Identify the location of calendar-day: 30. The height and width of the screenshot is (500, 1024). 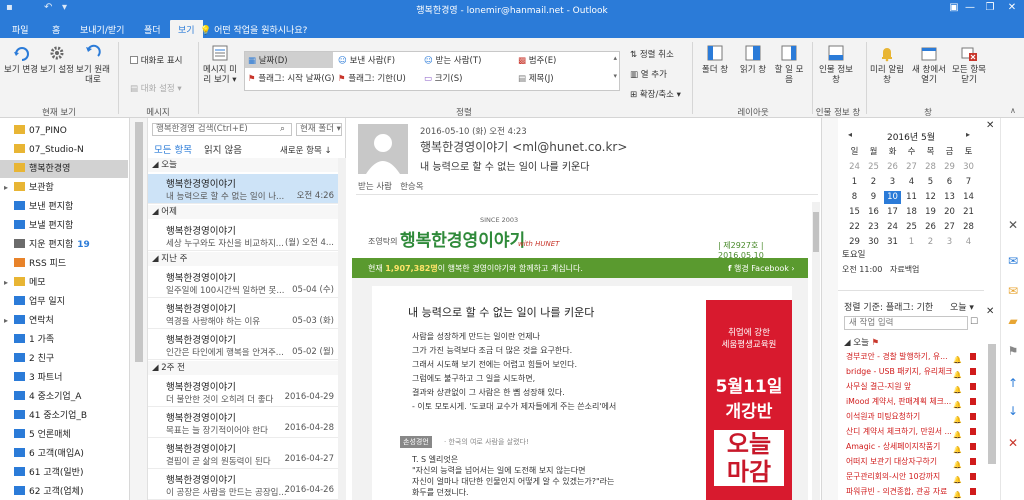
(968, 167).